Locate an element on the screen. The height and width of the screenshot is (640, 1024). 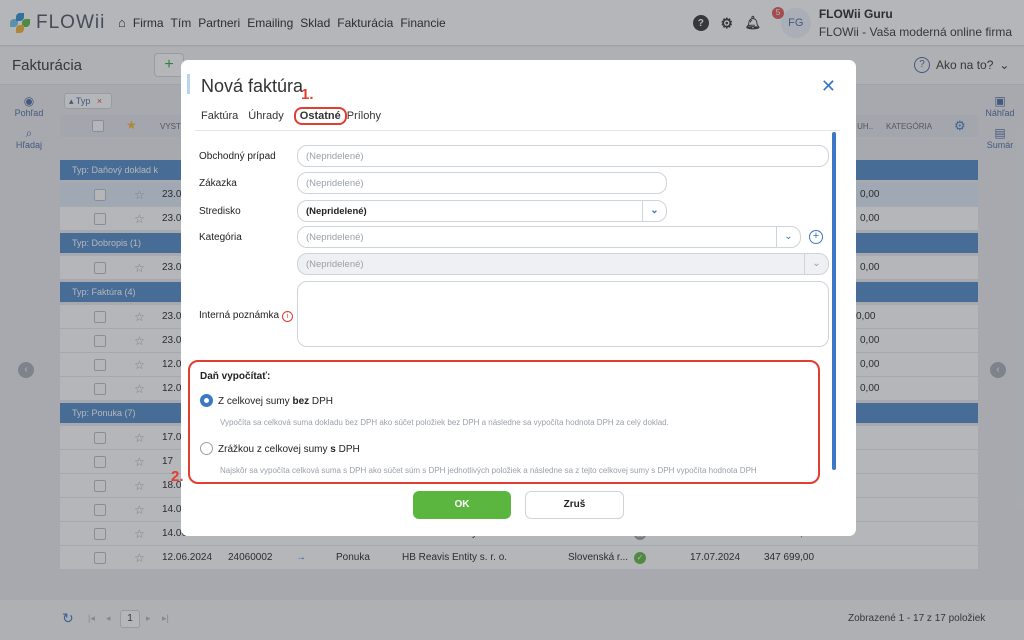
opt2-pre: Zrážkou z celkovej sumy is located at coordinates (274, 449).